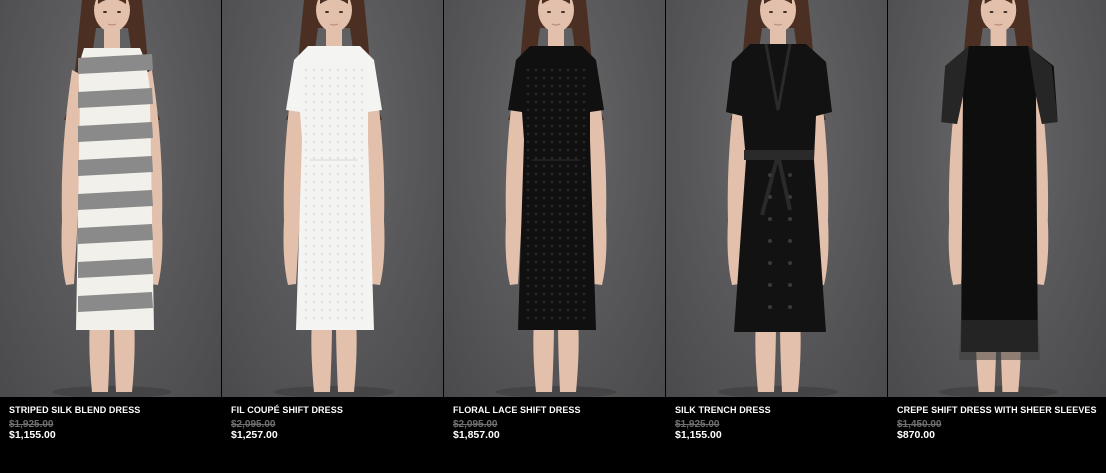  Describe the element at coordinates (476, 435) in the screenshot. I see `sale-price: $1,857.00` at that location.